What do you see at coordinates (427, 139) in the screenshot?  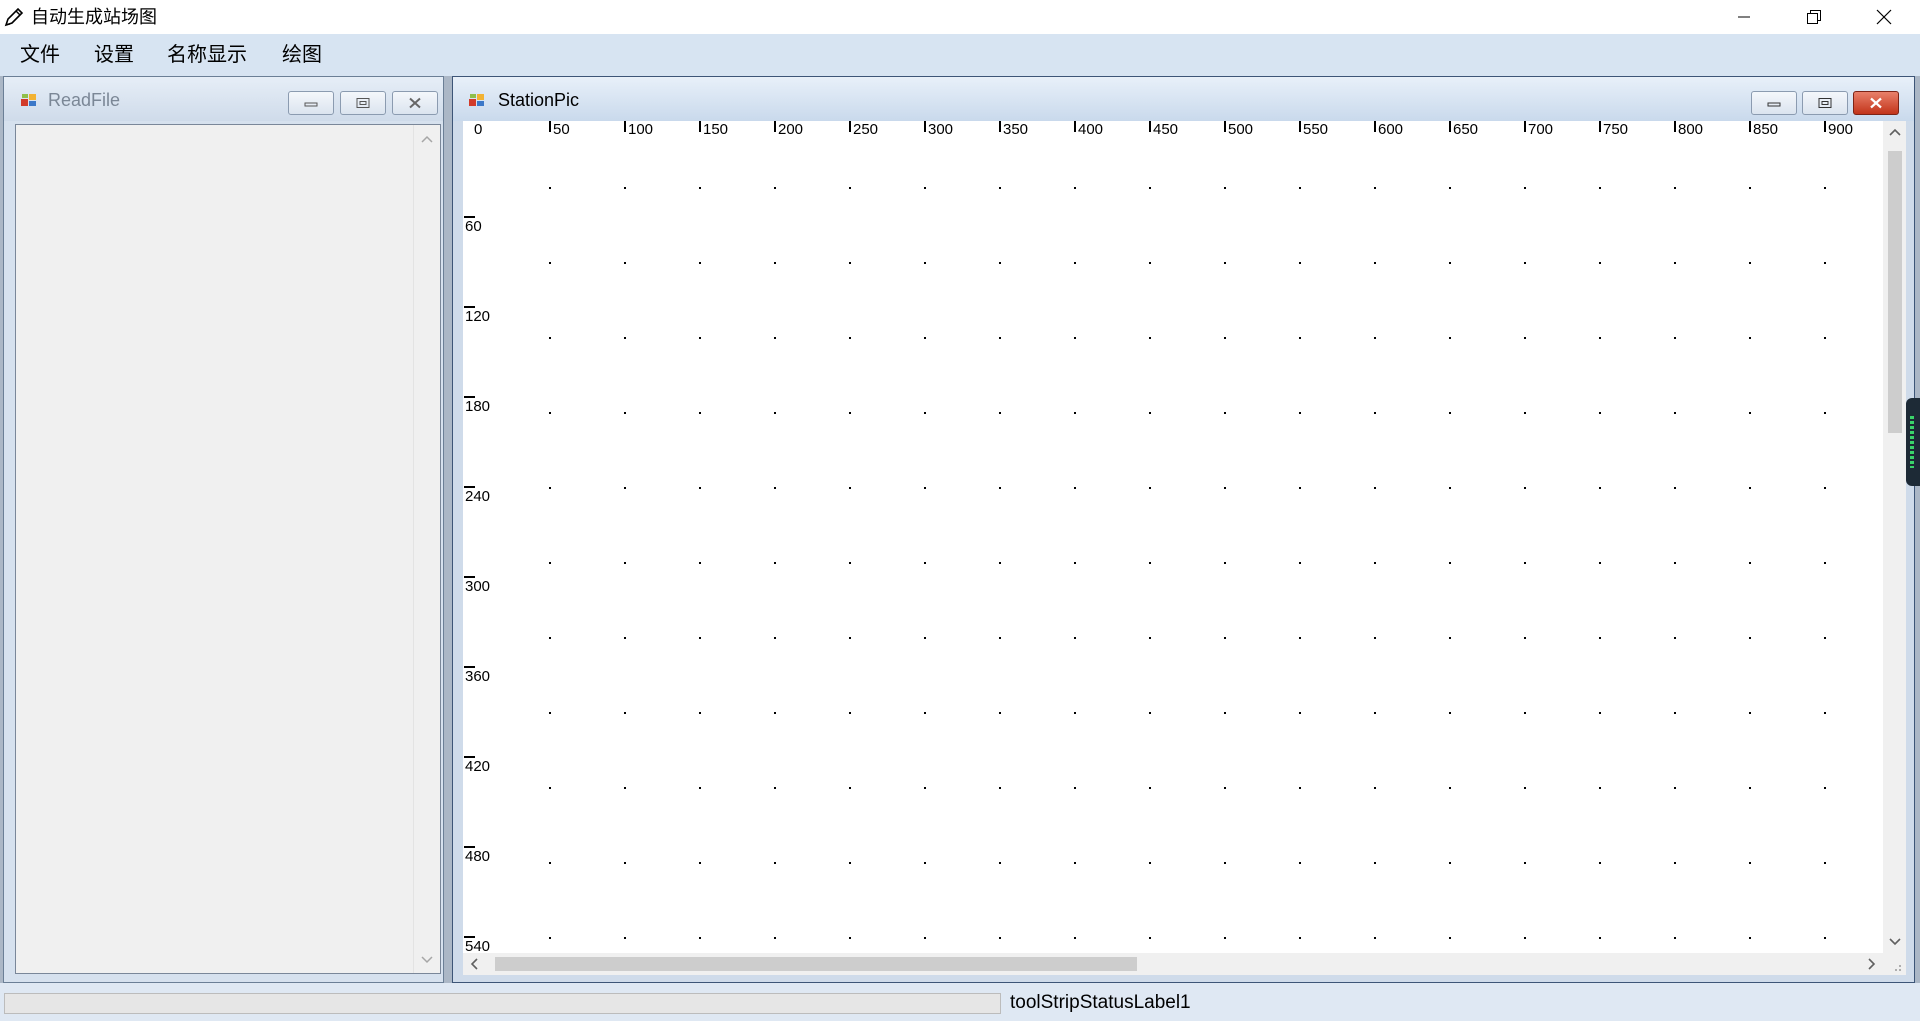 I see `chevron-up-icon` at bounding box center [427, 139].